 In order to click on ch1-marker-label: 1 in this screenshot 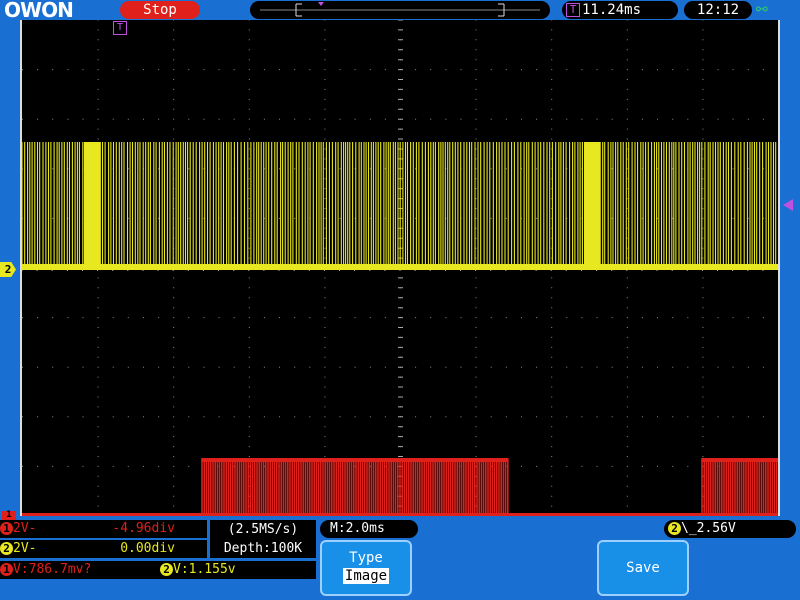, I will do `click(9, 515)`.